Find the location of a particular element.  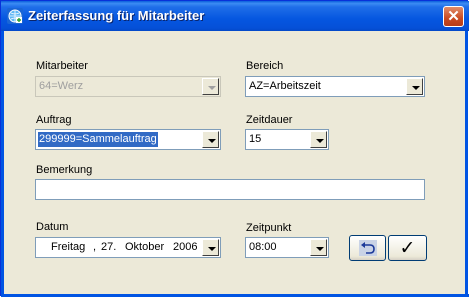

confirm-button: ✓ is located at coordinates (407, 248).